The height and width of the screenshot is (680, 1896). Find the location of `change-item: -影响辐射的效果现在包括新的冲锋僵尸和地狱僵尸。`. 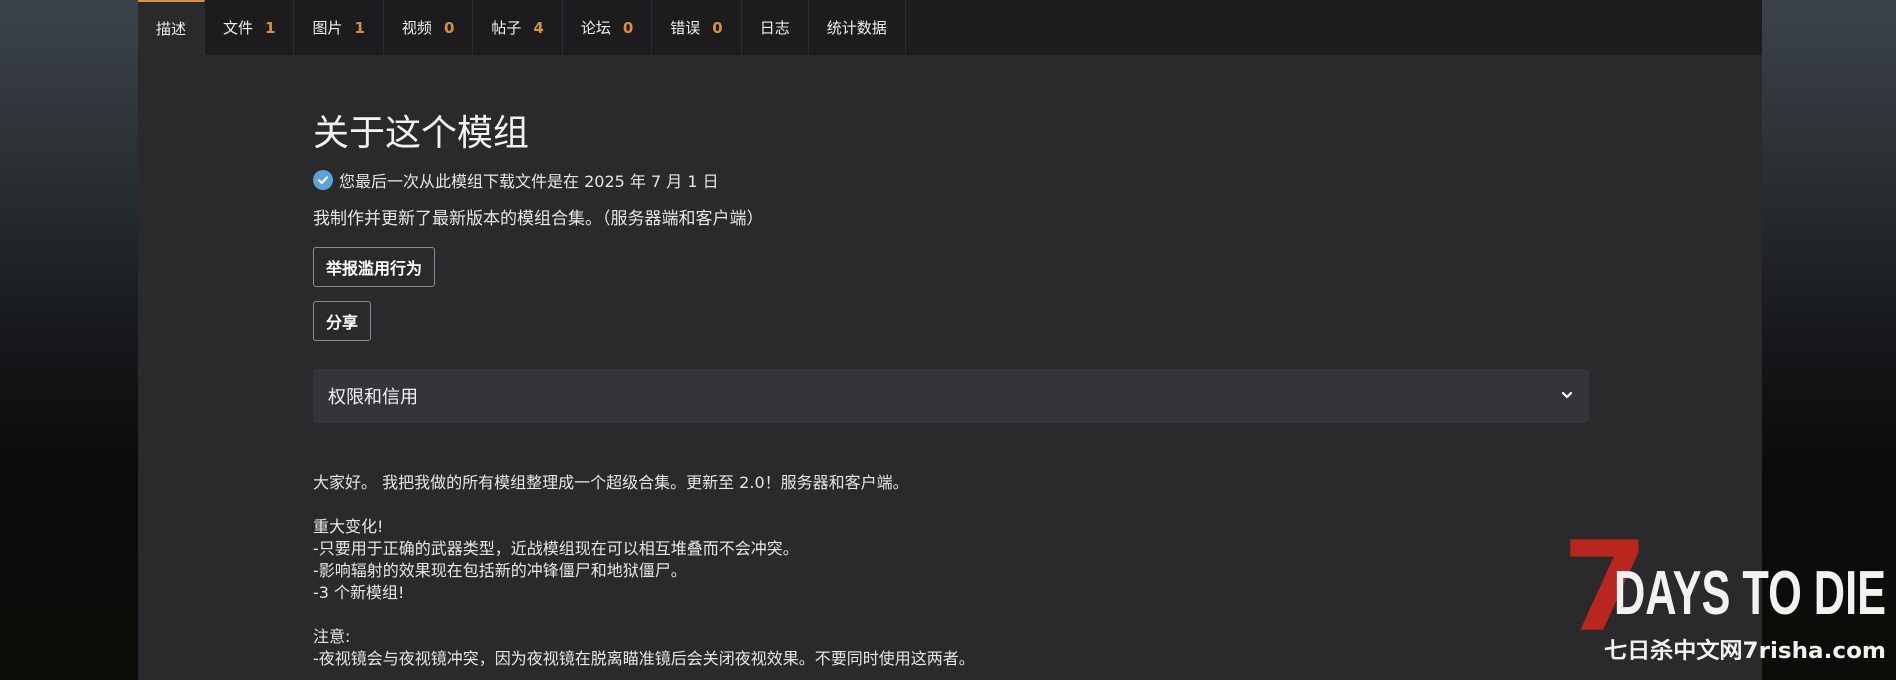

change-item: -影响辐射的效果现在包括新的冲锋僵尸和地狱僵尸。 is located at coordinates (500, 570).